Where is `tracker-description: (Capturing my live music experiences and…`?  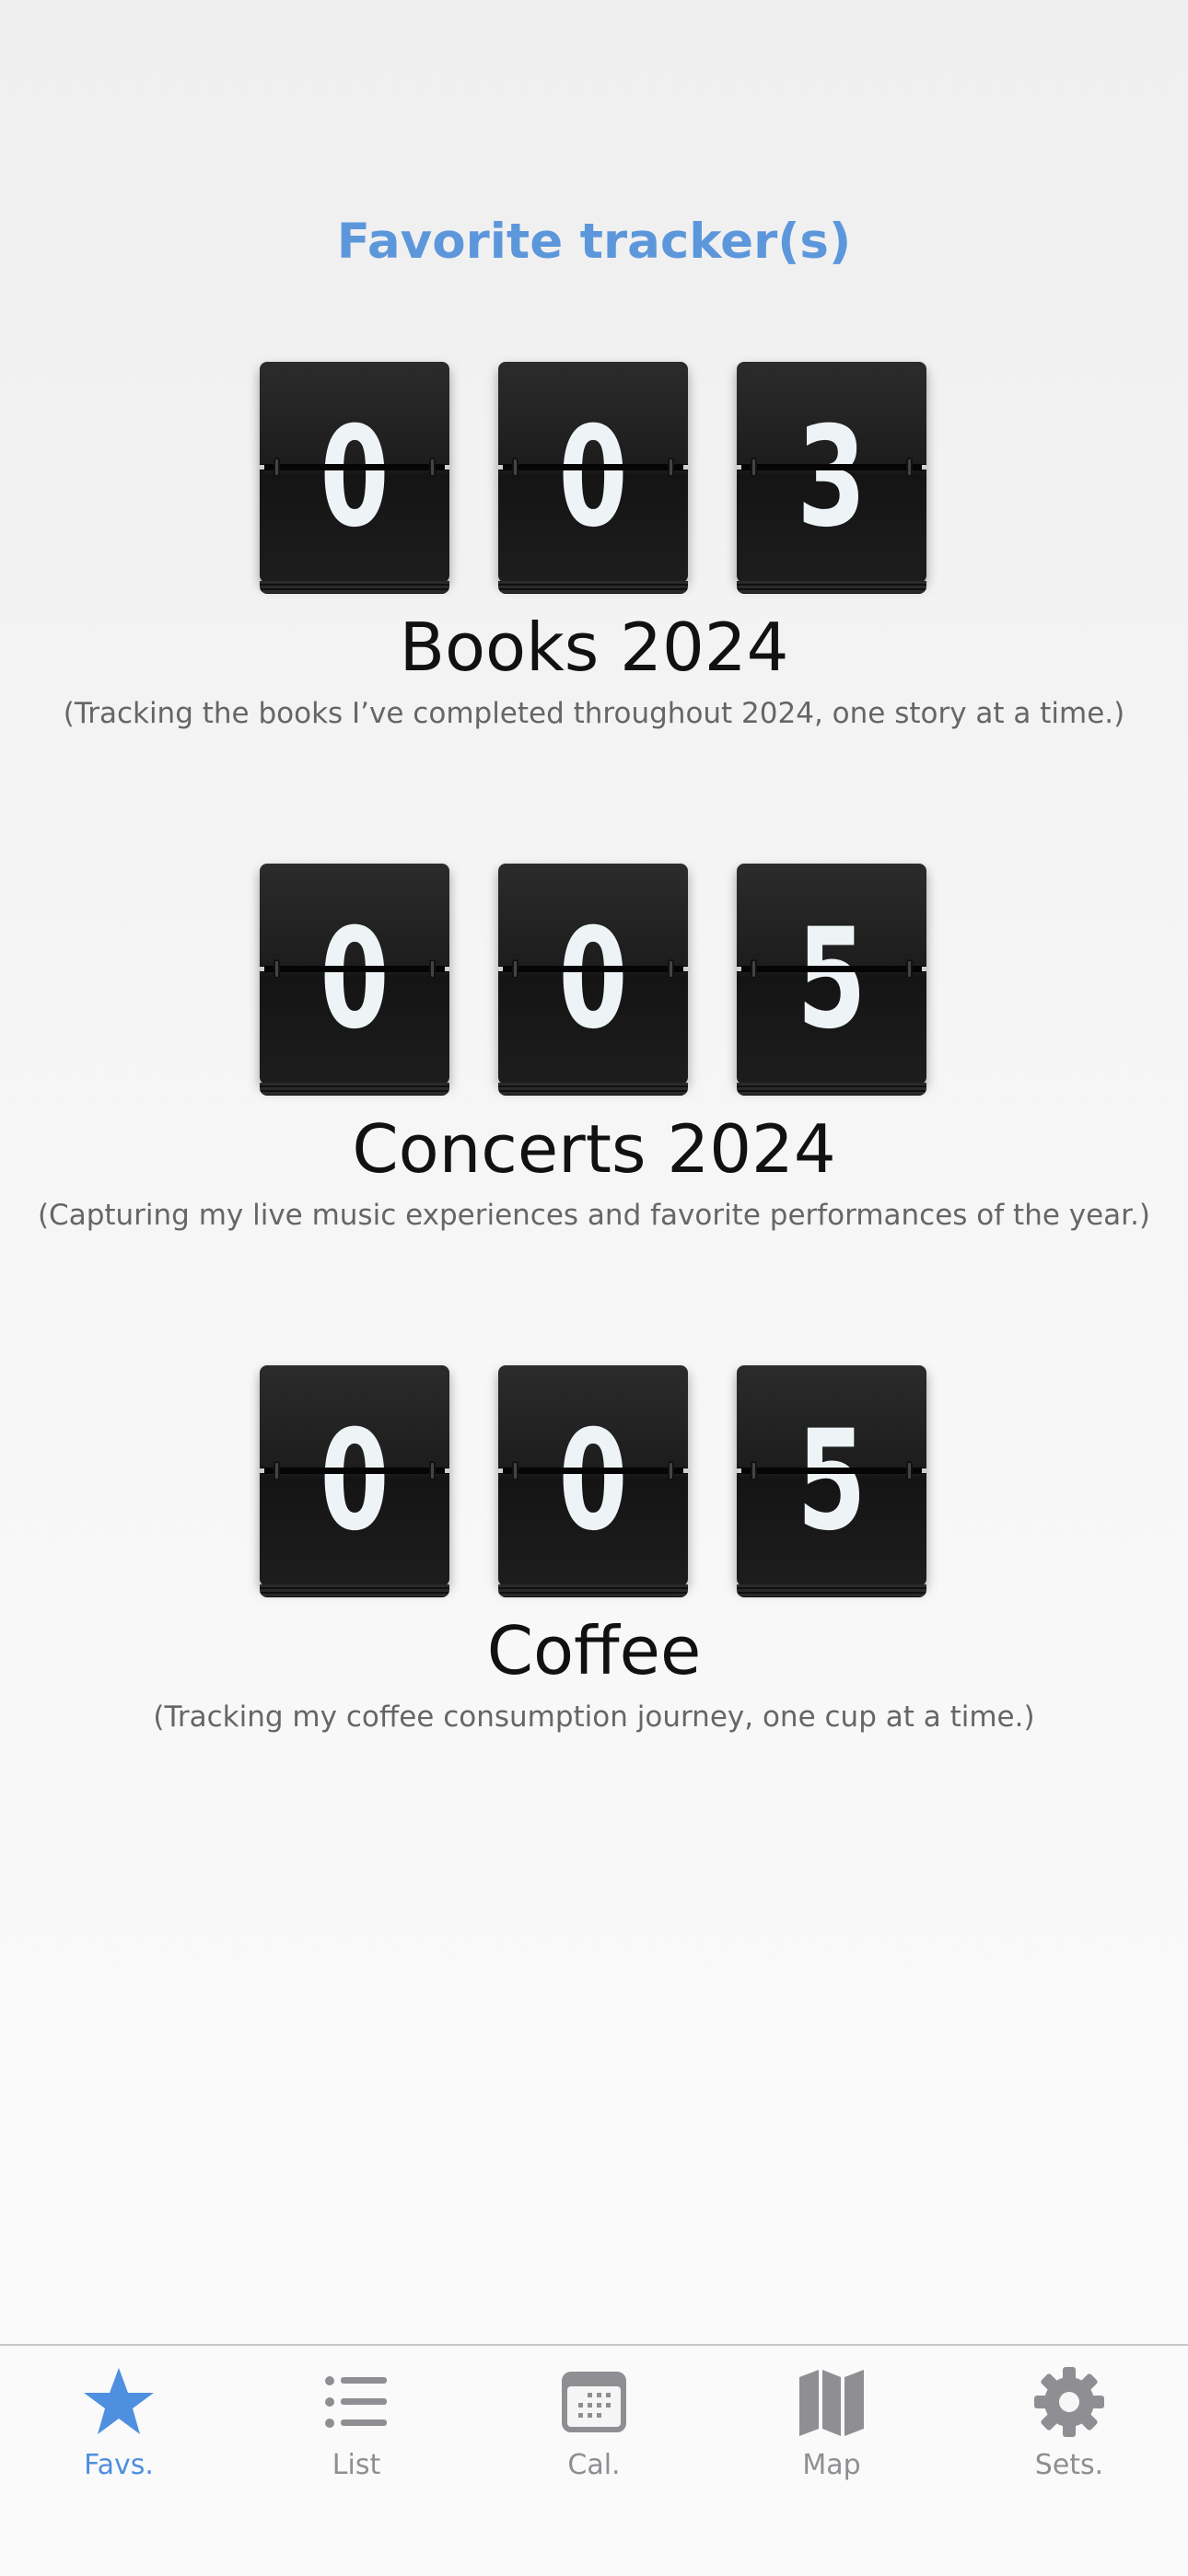
tracker-description: (Capturing my live music experiences and… is located at coordinates (594, 1215).